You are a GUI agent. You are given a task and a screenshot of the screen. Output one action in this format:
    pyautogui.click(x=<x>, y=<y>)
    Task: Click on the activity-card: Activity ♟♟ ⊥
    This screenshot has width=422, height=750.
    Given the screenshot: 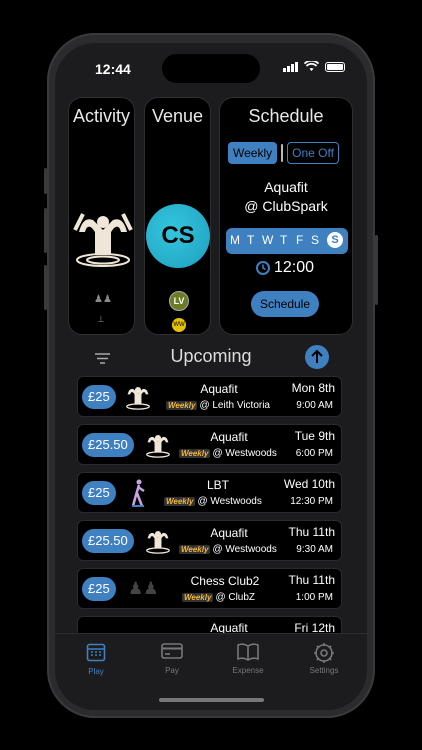 What is the action you would take?
    pyautogui.click(x=101, y=216)
    